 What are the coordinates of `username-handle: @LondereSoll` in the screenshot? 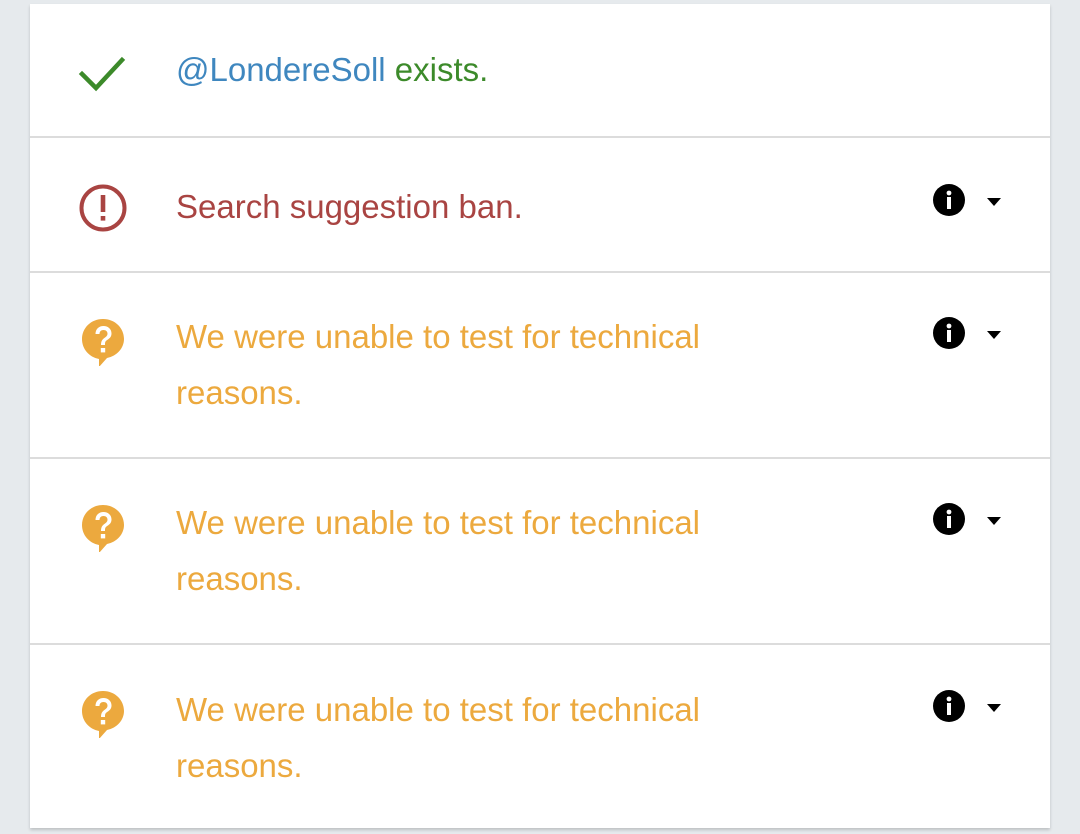 It's located at (281, 69).